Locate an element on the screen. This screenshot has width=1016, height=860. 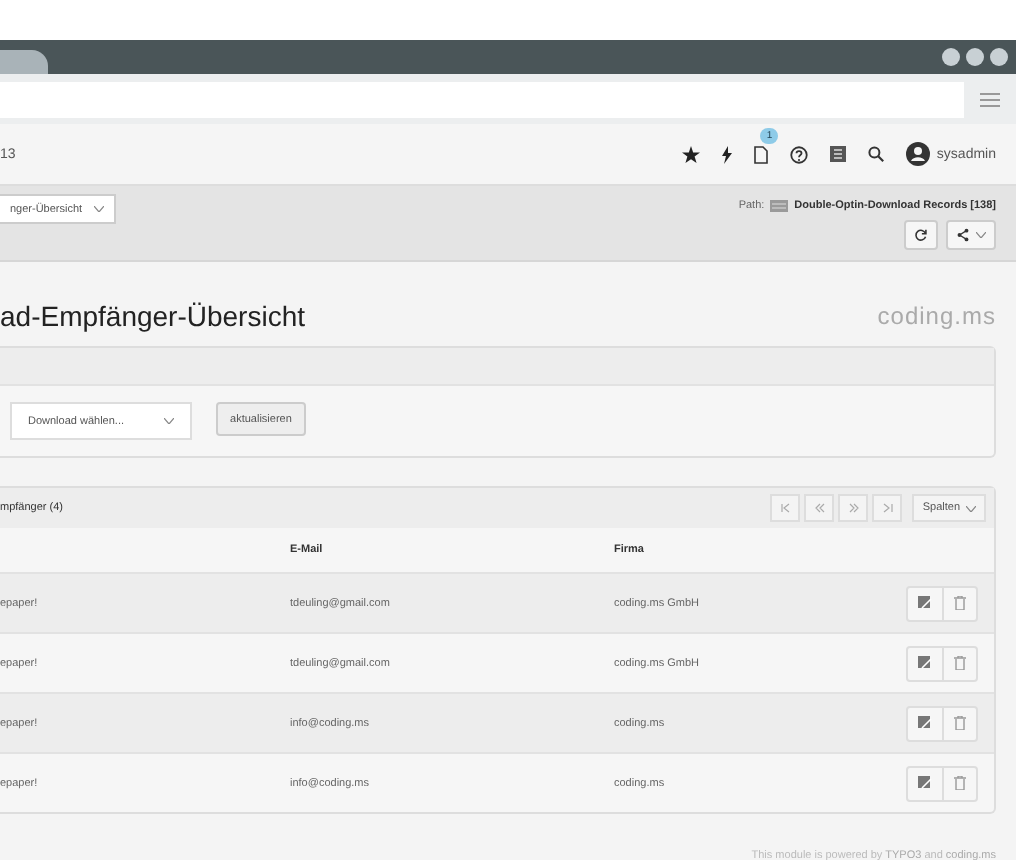
search-icon is located at coordinates (876, 154).